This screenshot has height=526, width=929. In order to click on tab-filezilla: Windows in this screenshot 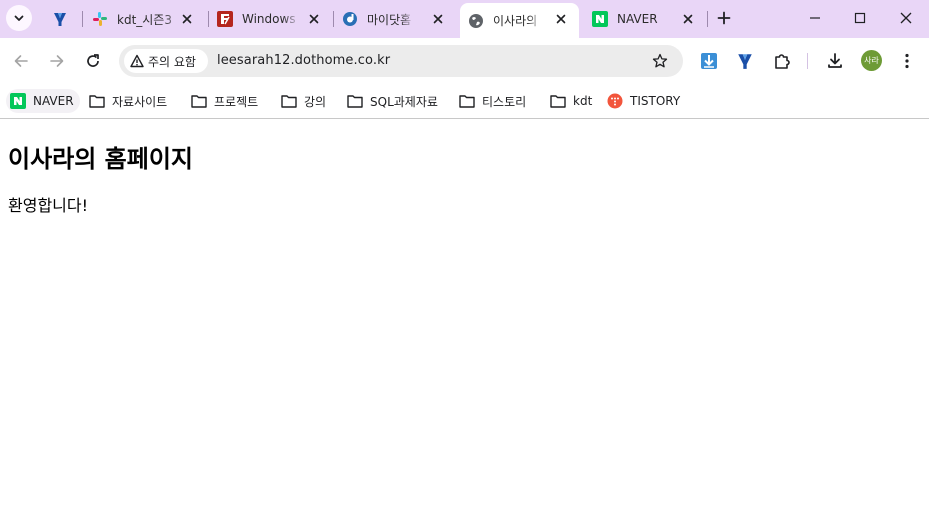, I will do `click(270, 19)`.